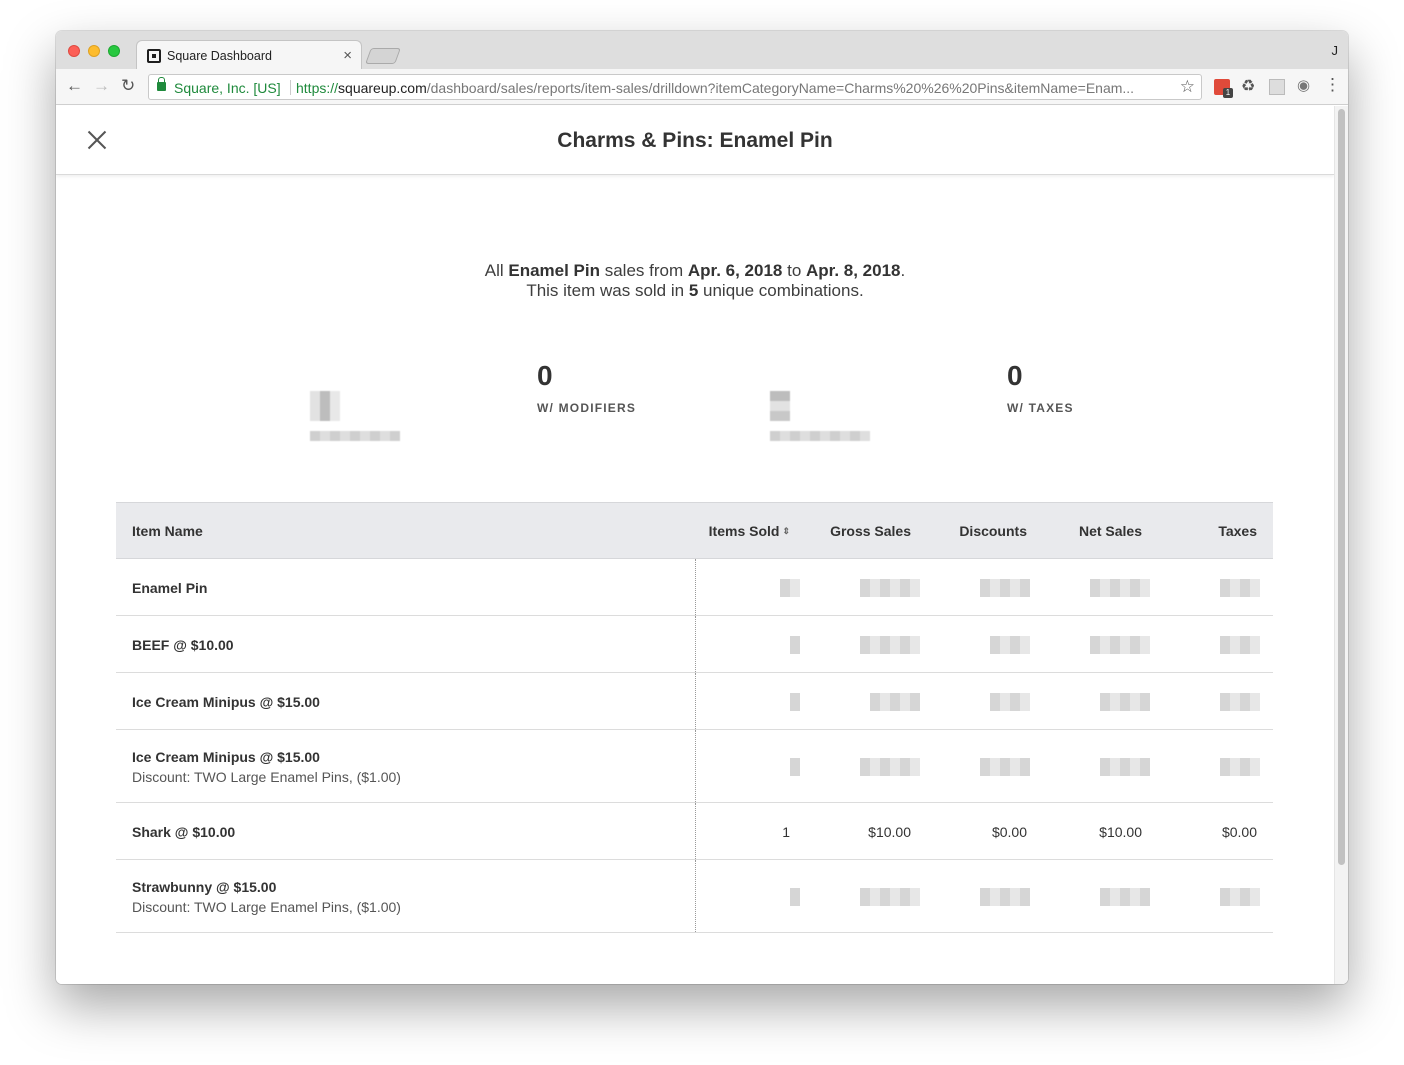 The height and width of the screenshot is (1065, 1404). What do you see at coordinates (325, 406) in the screenshot?
I see `redacted-stat-value` at bounding box center [325, 406].